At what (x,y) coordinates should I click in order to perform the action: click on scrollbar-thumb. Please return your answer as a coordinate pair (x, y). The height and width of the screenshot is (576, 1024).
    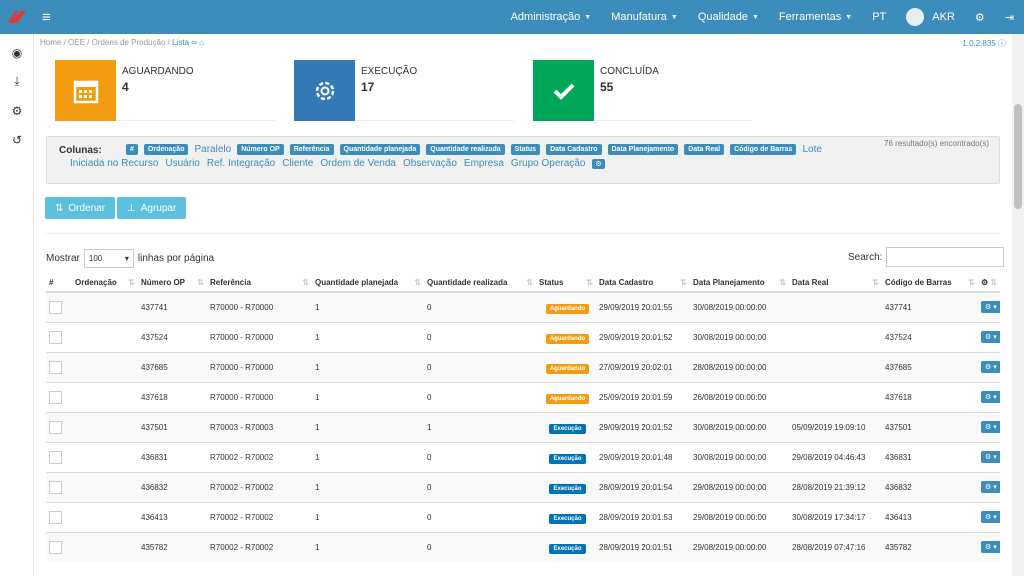
    Looking at the image, I should click on (1018, 156).